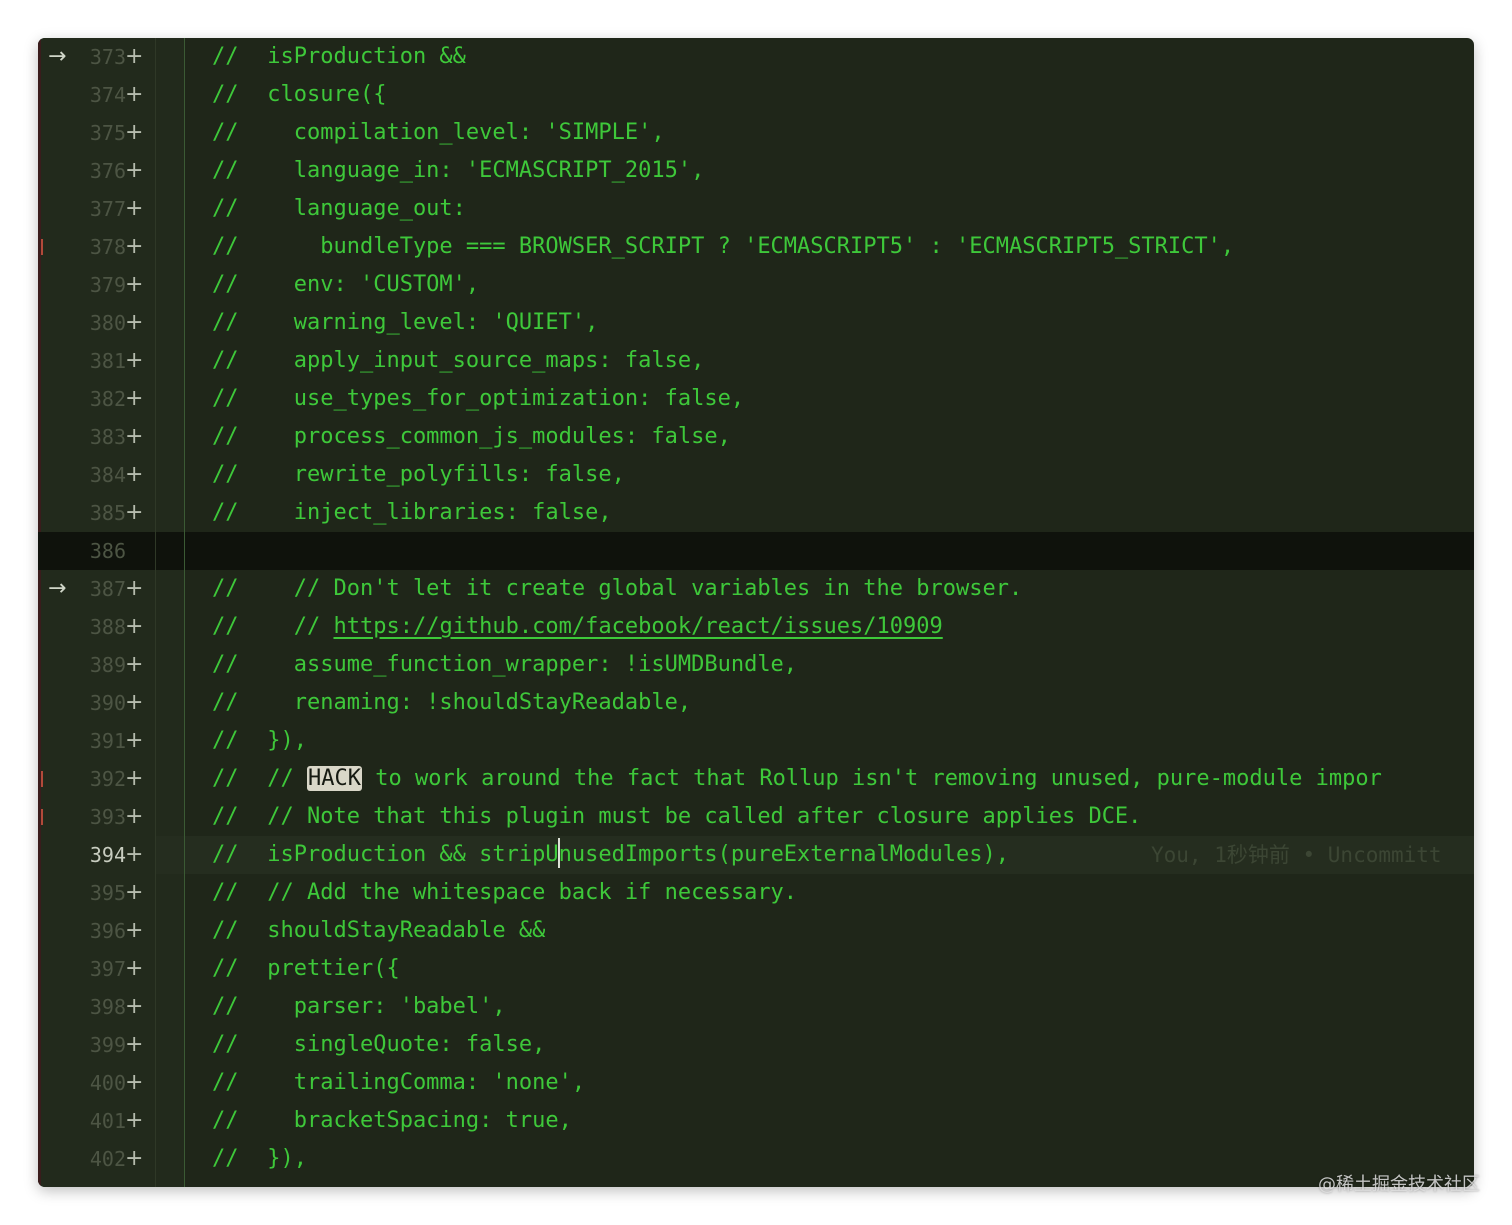 The image size is (1512, 1225). Describe the element at coordinates (756, 1007) in the screenshot. I see `code-line: 398 + // parser: 'babel',` at that location.